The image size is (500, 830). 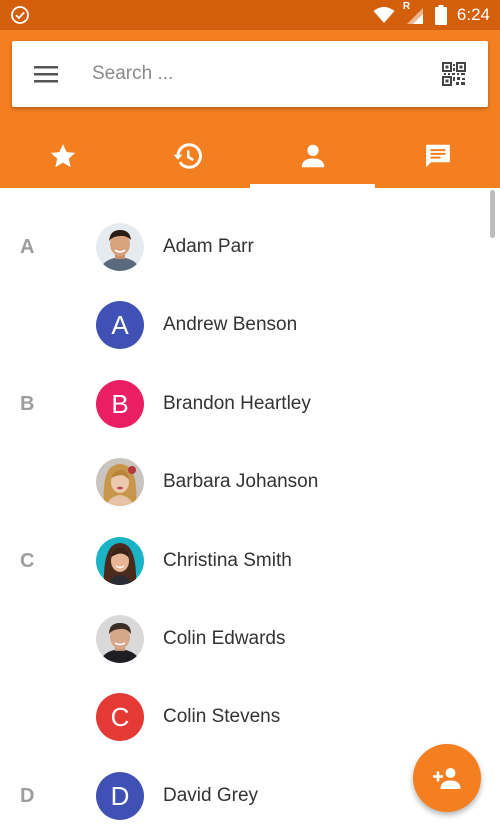 I want to click on contact-row: Colin Edwards, so click(x=245, y=639).